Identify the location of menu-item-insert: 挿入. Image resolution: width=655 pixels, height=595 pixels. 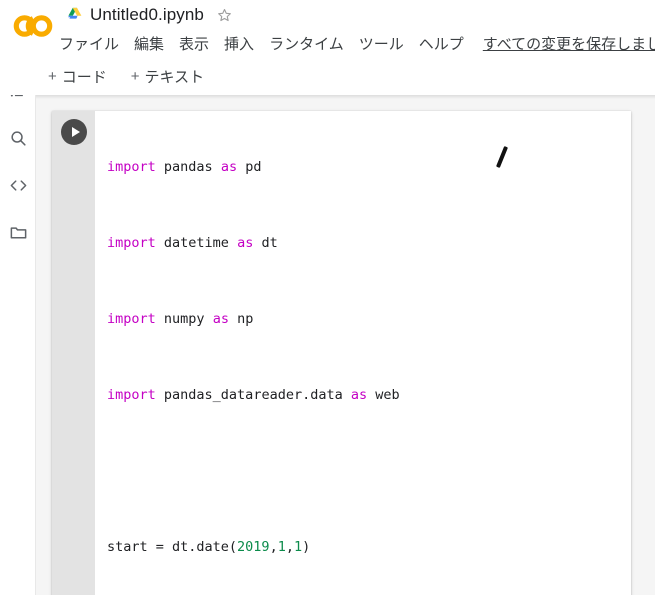
(239, 43).